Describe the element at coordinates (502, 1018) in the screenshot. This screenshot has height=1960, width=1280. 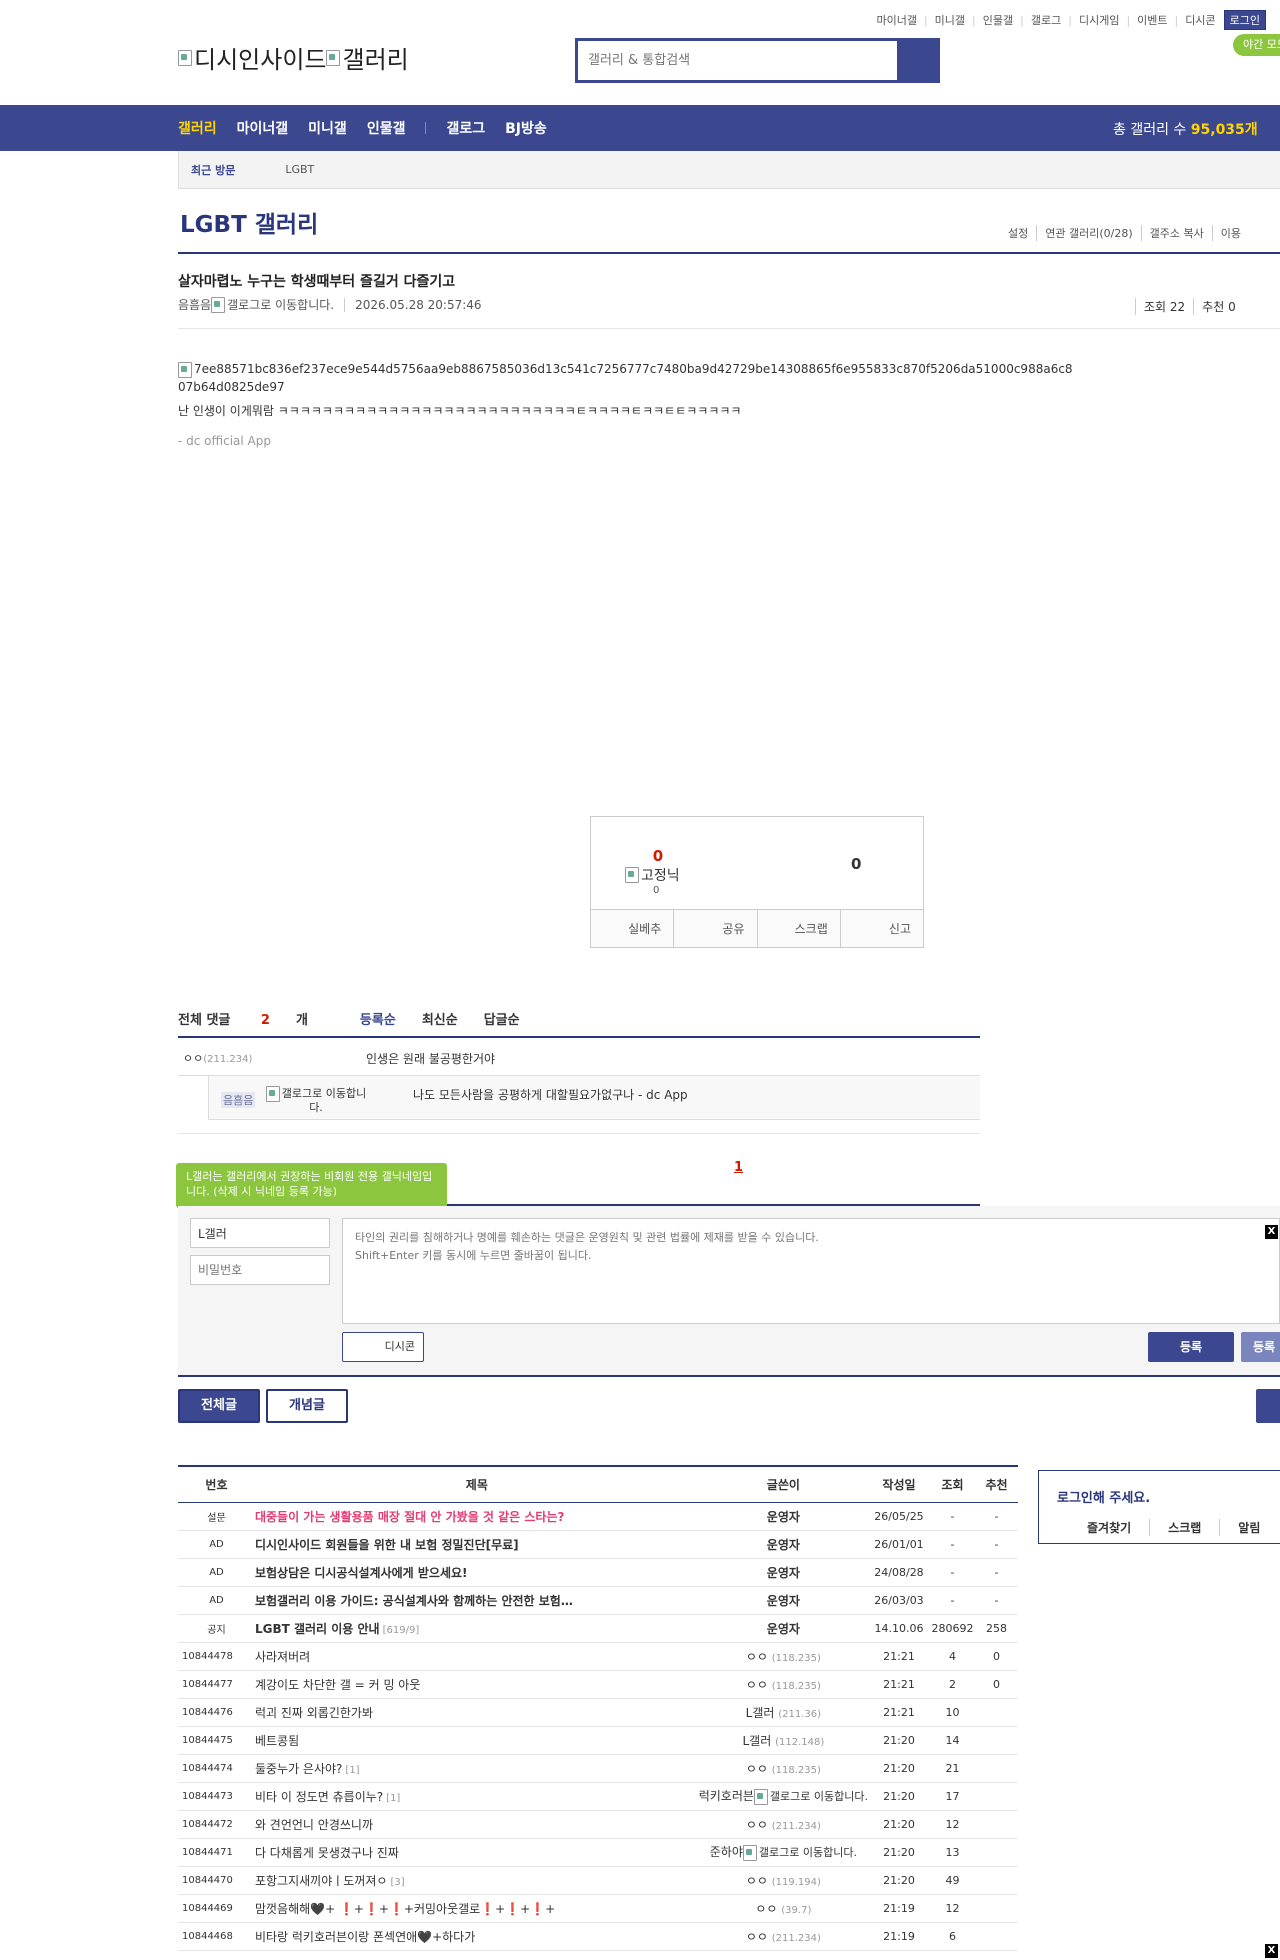
I see `sort-replies: 답글순` at that location.